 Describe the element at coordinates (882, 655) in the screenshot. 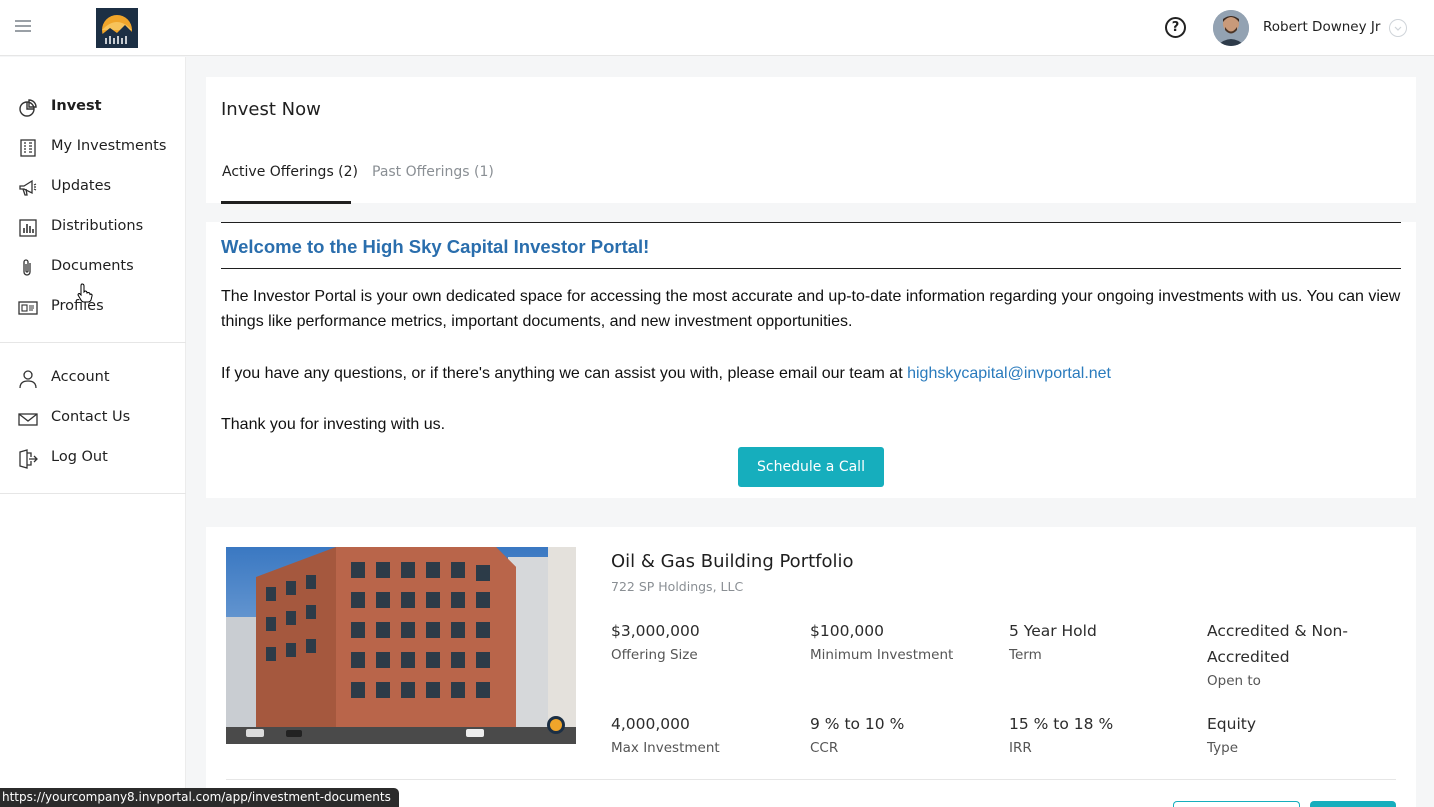

I see `stat-label: Minimum Investment` at that location.